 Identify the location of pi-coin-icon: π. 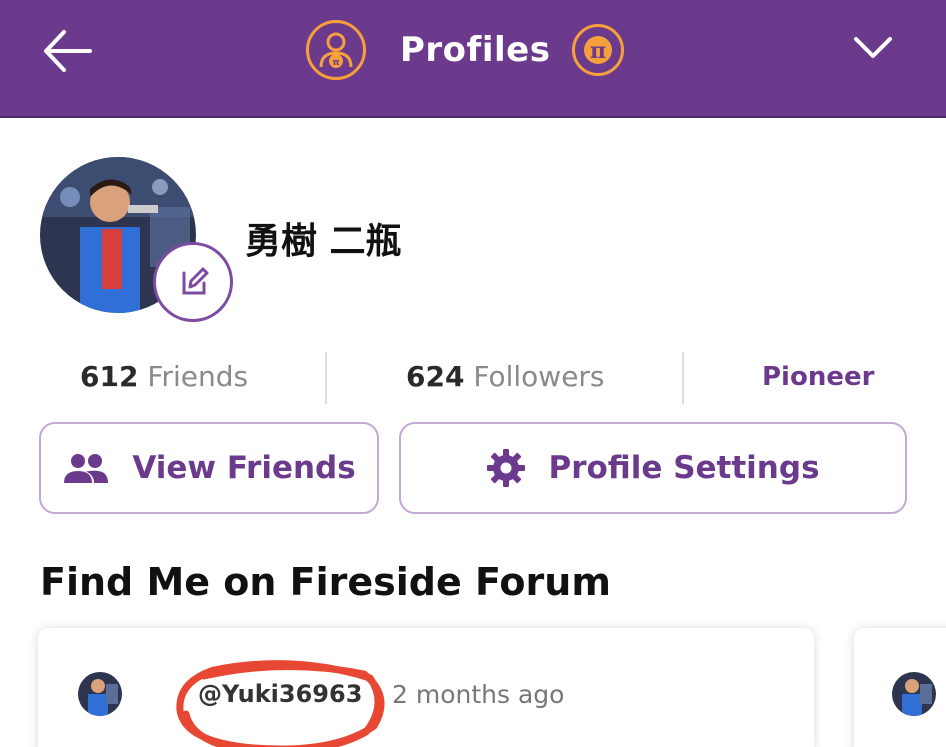
(598, 50).